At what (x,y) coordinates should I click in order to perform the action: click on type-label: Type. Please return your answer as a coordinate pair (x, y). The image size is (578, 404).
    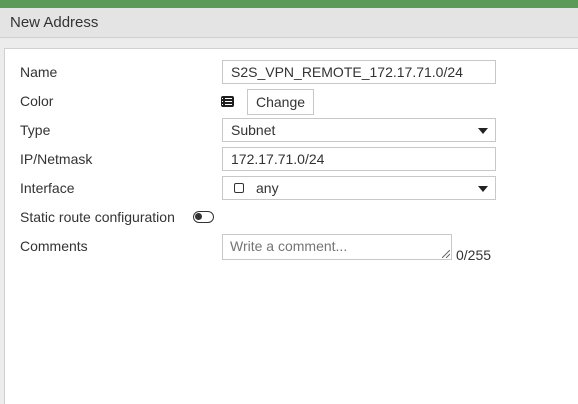
    Looking at the image, I should click on (35, 130).